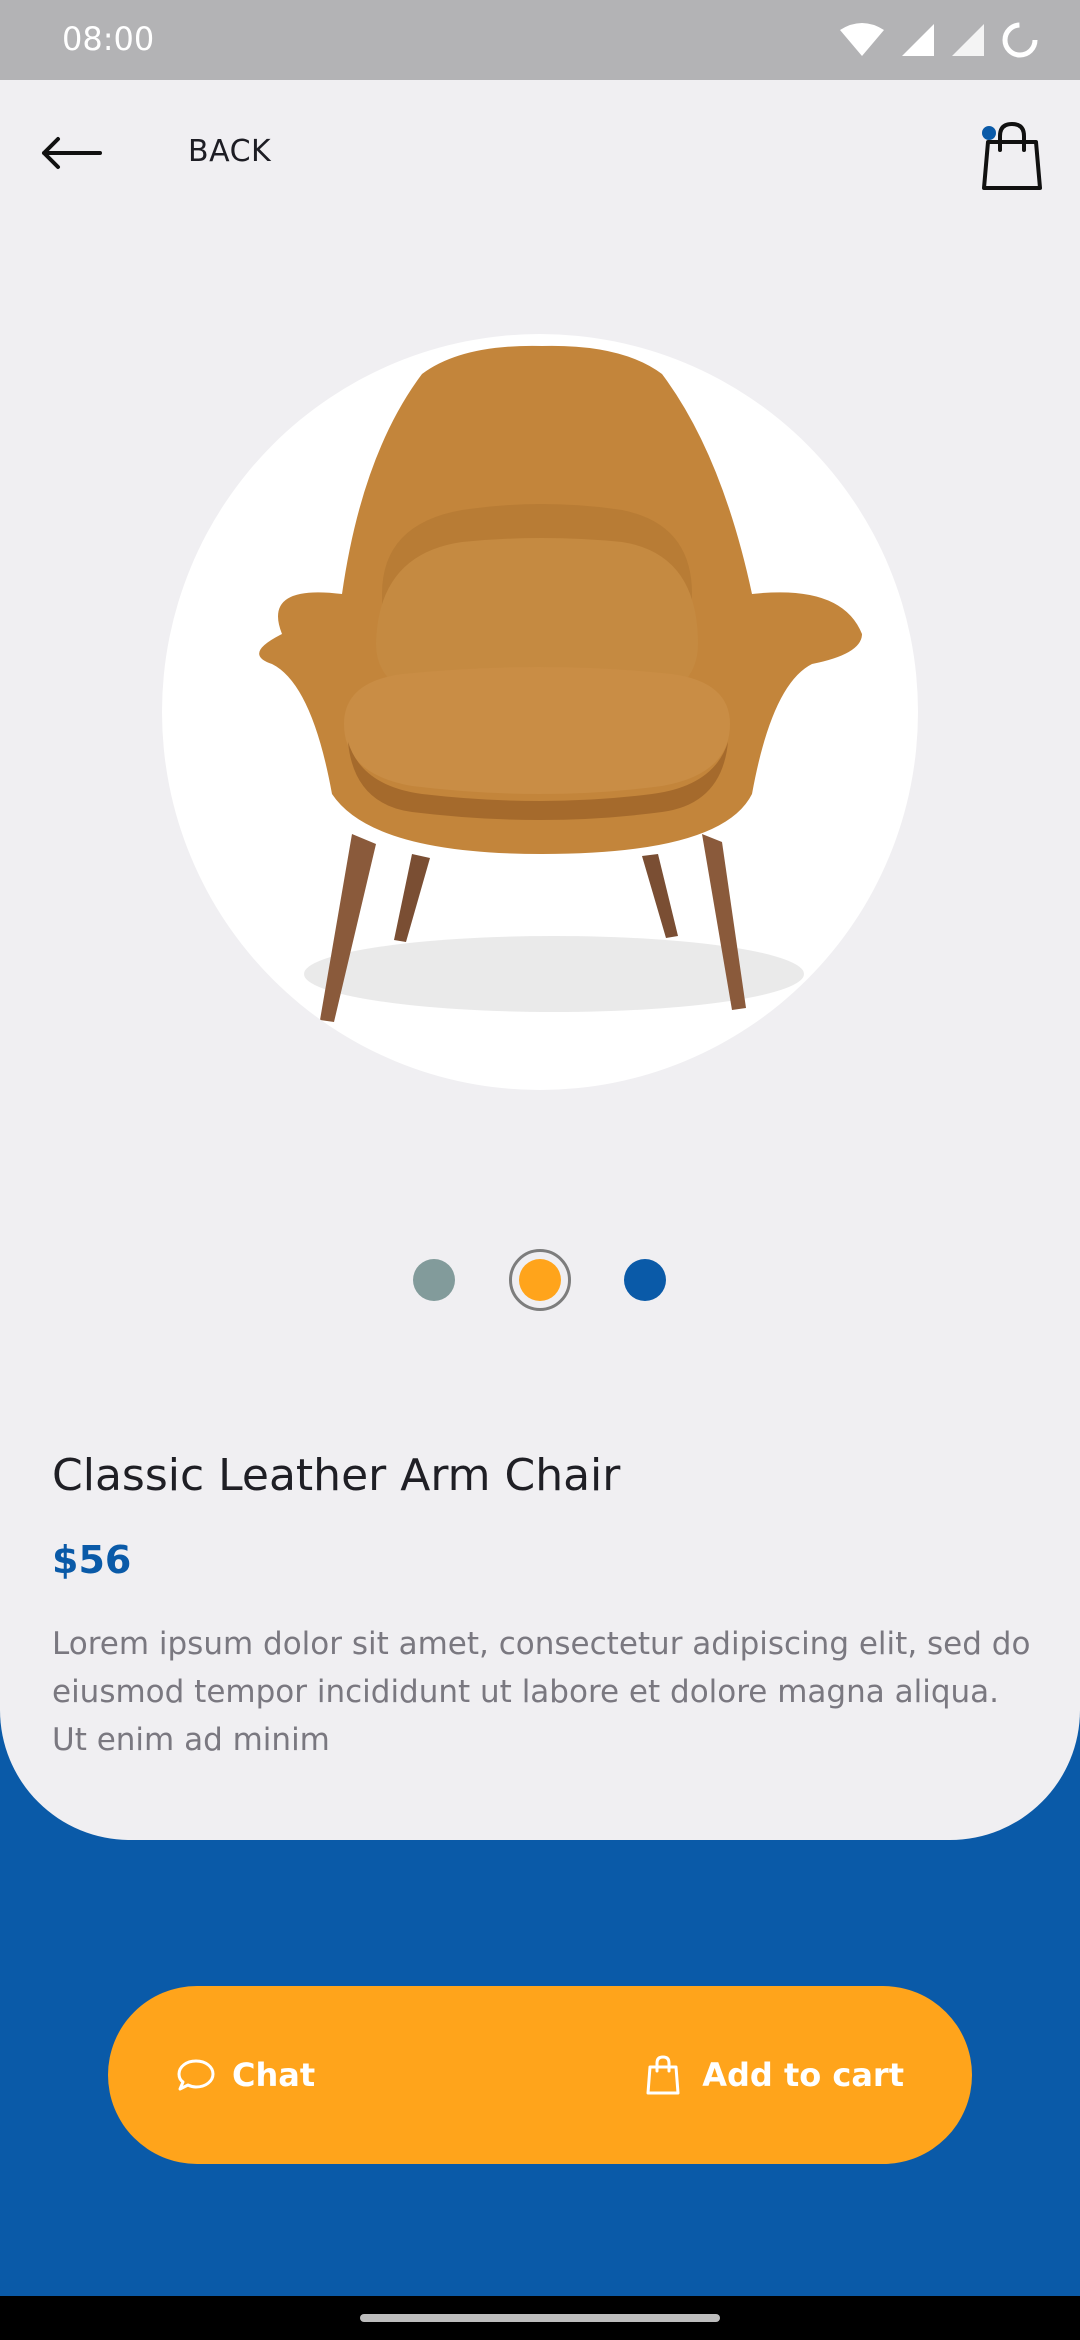 This screenshot has height=2340, width=1080. Describe the element at coordinates (434, 1280) in the screenshot. I see `color-swatch-gray` at that location.